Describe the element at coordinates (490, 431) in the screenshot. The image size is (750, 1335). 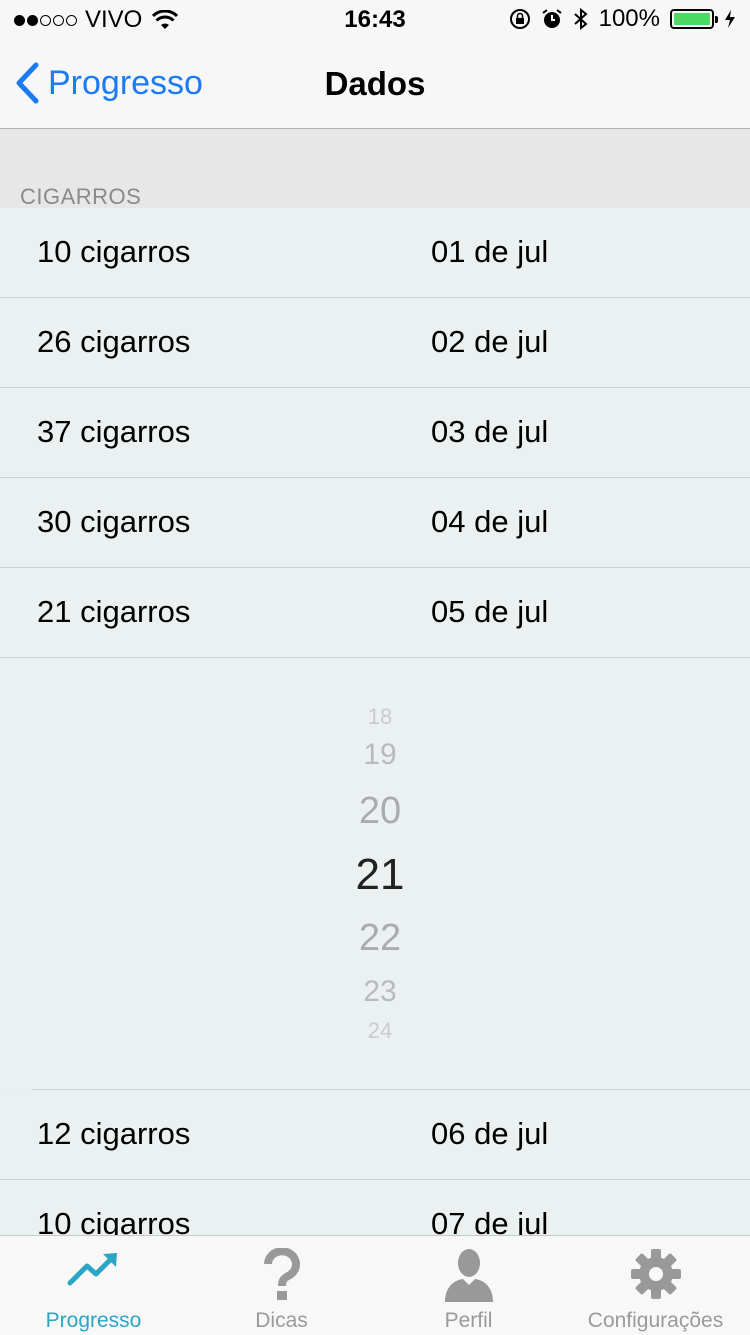
I see `entry-date: 03 de jul` at that location.